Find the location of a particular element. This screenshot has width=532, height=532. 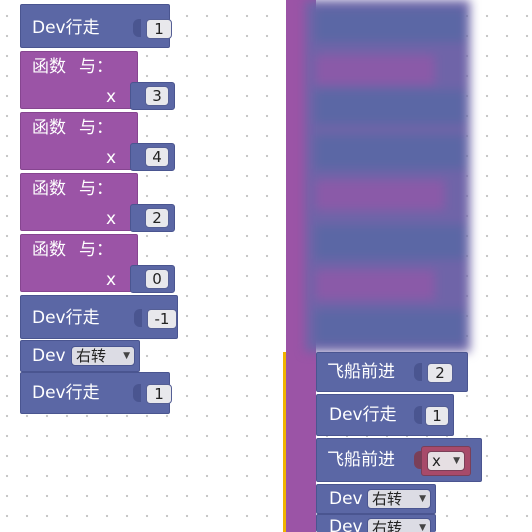

dev-turn-block-right-1: Dev 右转 ▼ is located at coordinates (376, 499).